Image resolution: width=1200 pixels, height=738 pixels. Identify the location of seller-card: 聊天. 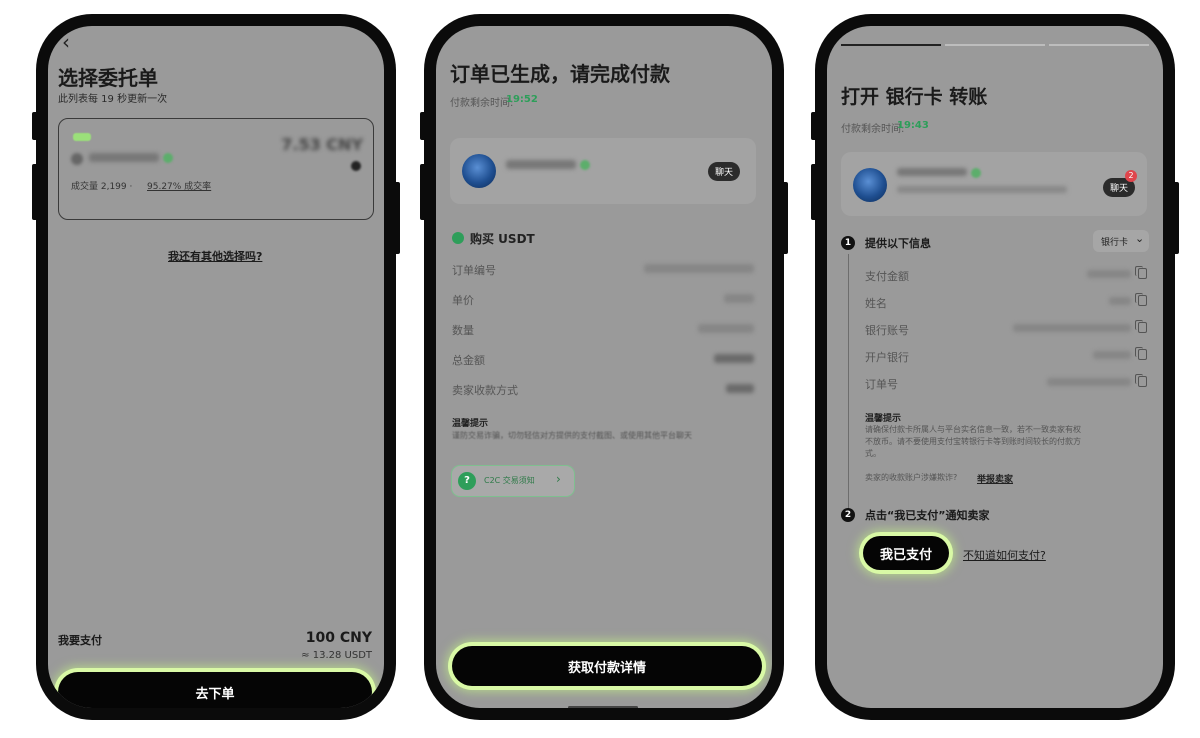
(603, 171).